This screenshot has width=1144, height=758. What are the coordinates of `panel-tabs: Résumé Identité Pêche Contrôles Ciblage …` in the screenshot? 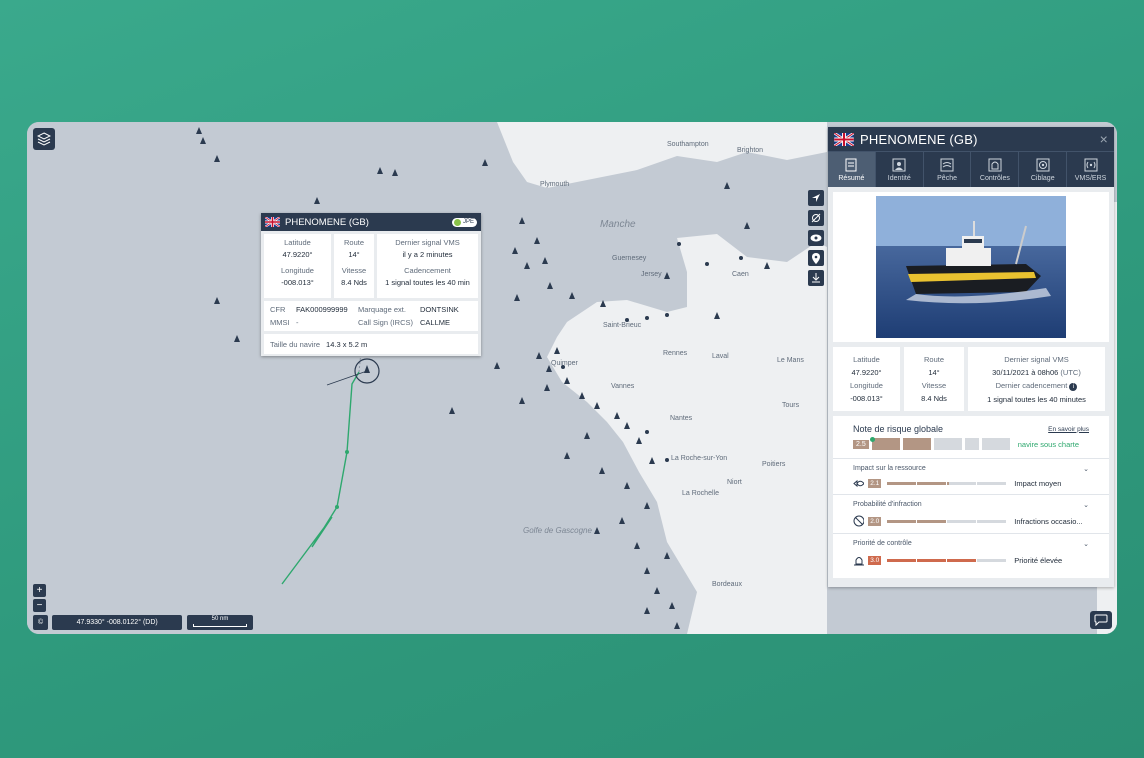 It's located at (971, 169).